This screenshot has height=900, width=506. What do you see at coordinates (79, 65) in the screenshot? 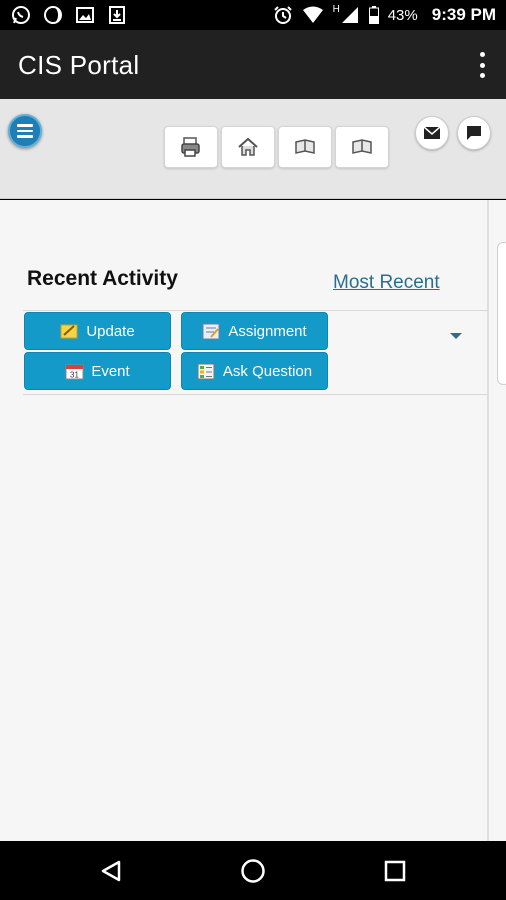
I see `app-title: CIS Portal` at bounding box center [79, 65].